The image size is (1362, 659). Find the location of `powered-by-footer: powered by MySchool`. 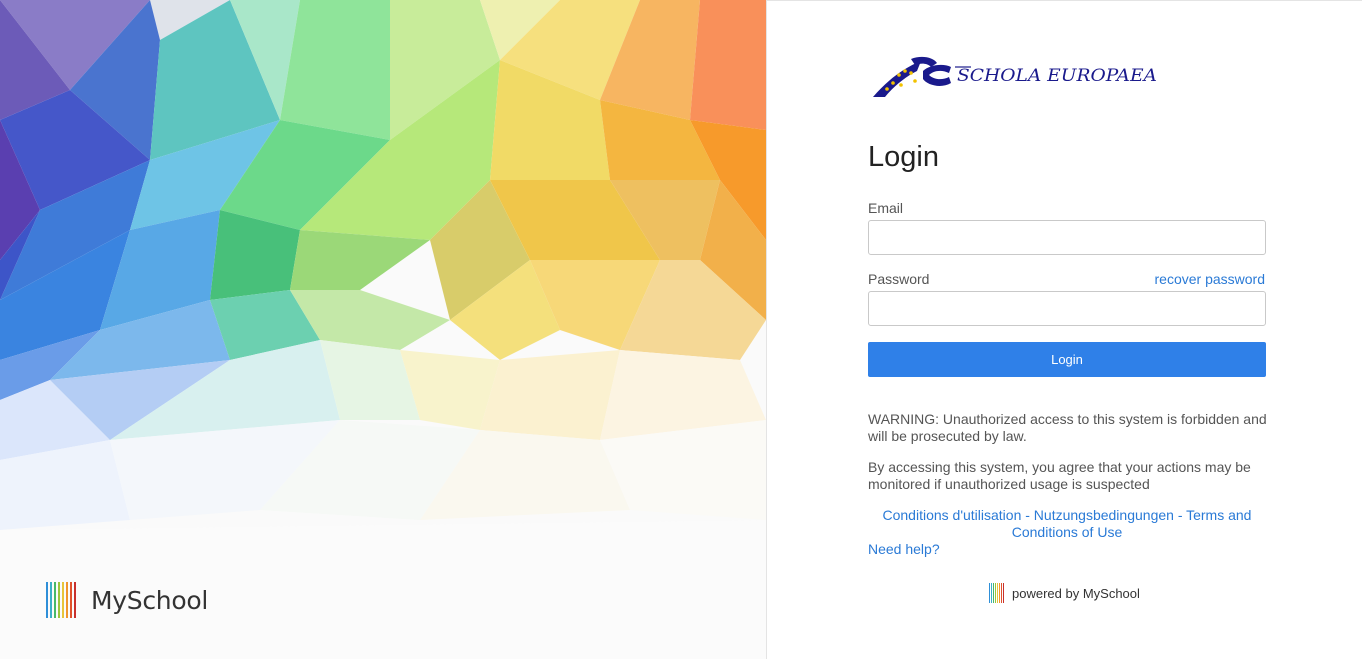

powered-by-footer: powered by MySchool is located at coordinates (1064, 593).